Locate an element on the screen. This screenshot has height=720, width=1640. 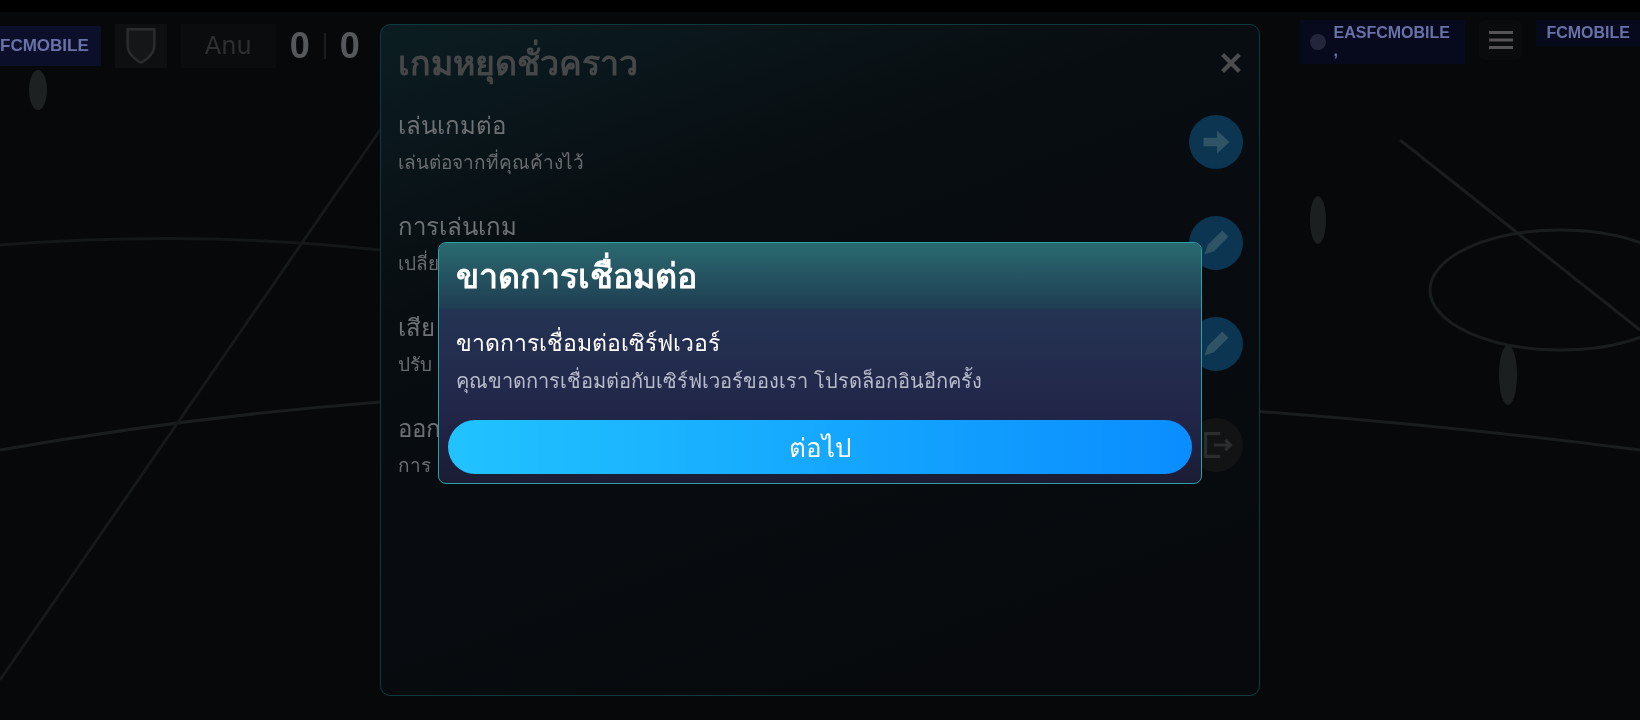
menu-icon is located at coordinates (1500, 40).